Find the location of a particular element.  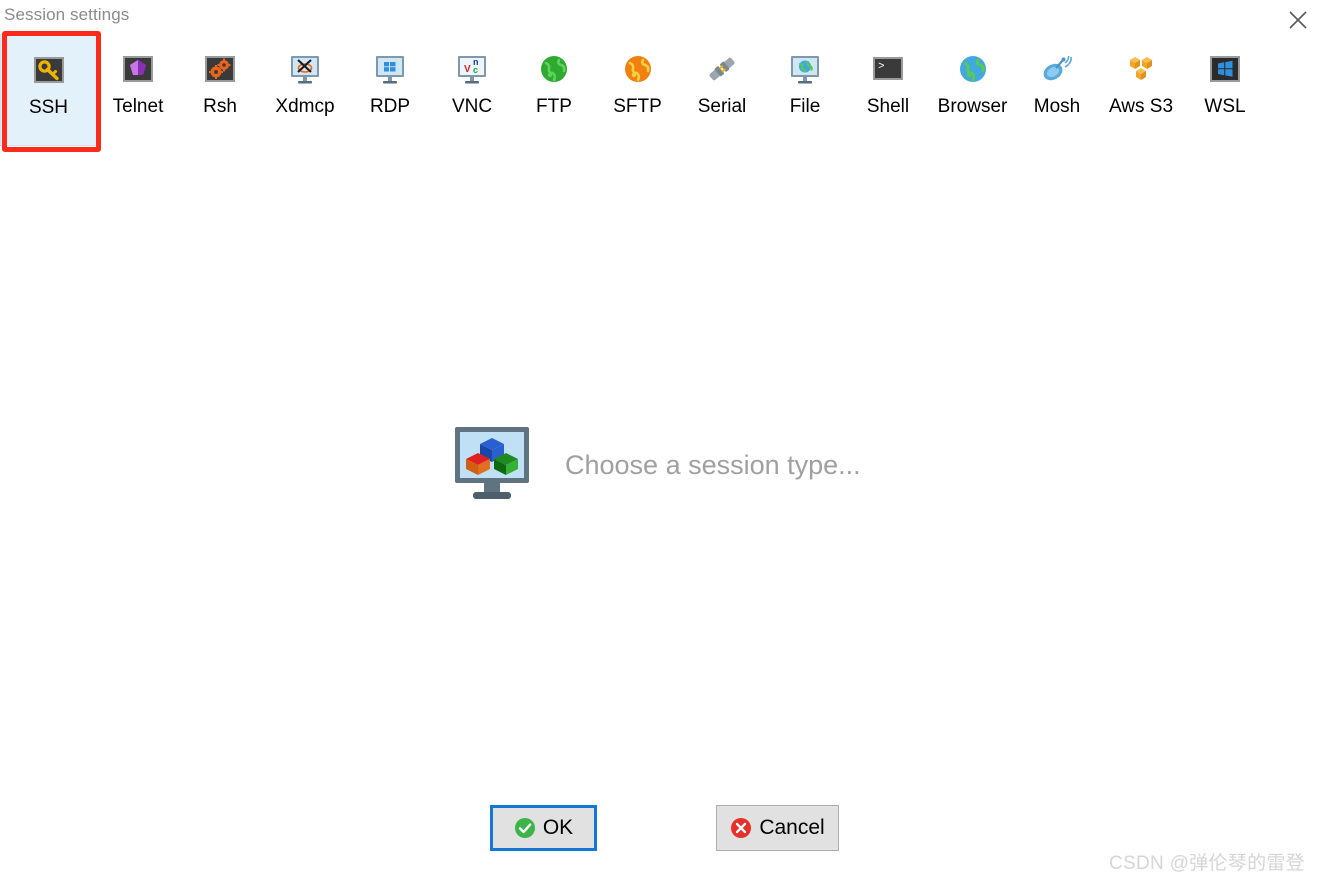

watermark: CSDN @弹伦琴的雷登 is located at coordinates (1206, 863).